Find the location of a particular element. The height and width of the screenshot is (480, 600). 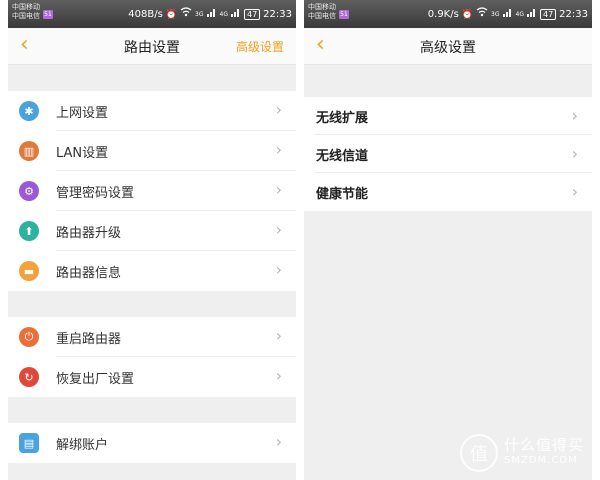

settings-group-system: ⏻ 重启路由器 › ↻ 恢复出厂设置 › is located at coordinates (152, 357).